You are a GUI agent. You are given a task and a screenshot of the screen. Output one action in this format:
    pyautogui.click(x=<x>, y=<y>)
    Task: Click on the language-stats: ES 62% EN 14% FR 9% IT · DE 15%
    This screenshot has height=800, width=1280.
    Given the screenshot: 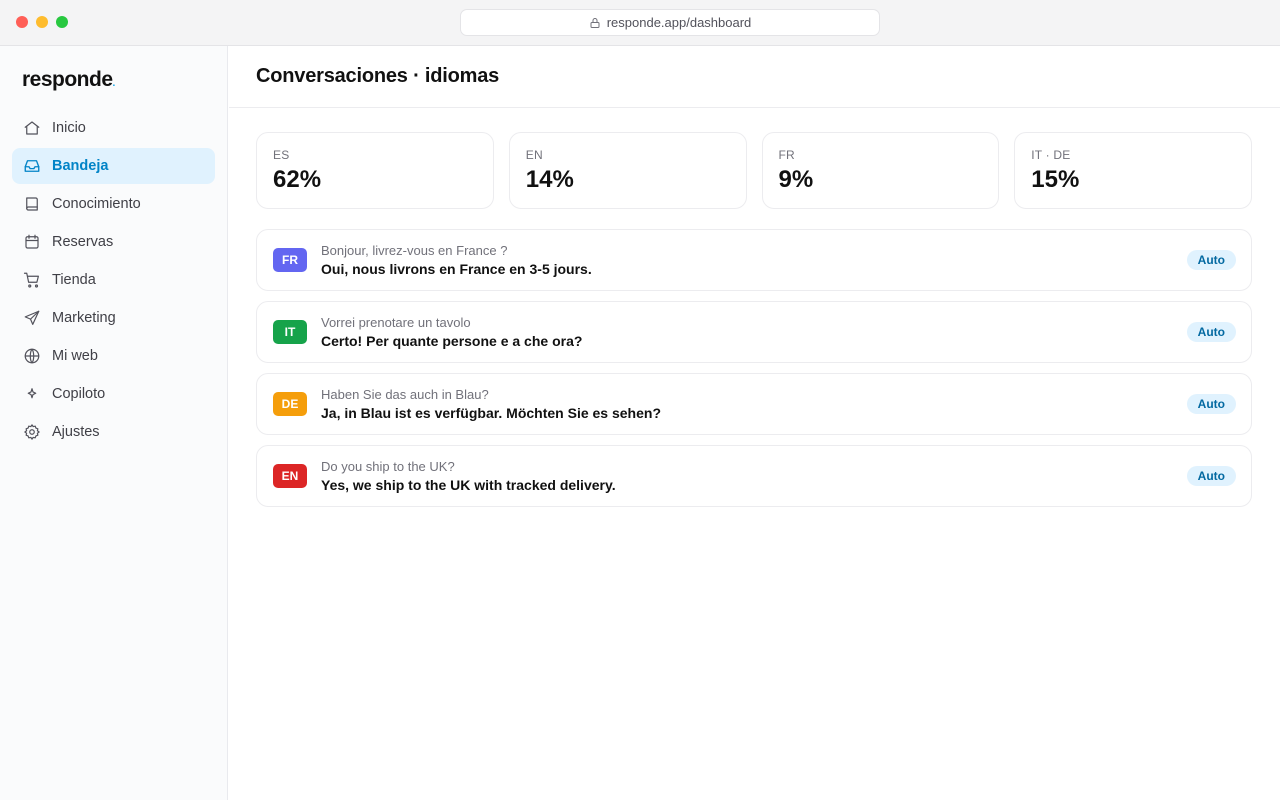 What is the action you would take?
    pyautogui.click(x=754, y=170)
    